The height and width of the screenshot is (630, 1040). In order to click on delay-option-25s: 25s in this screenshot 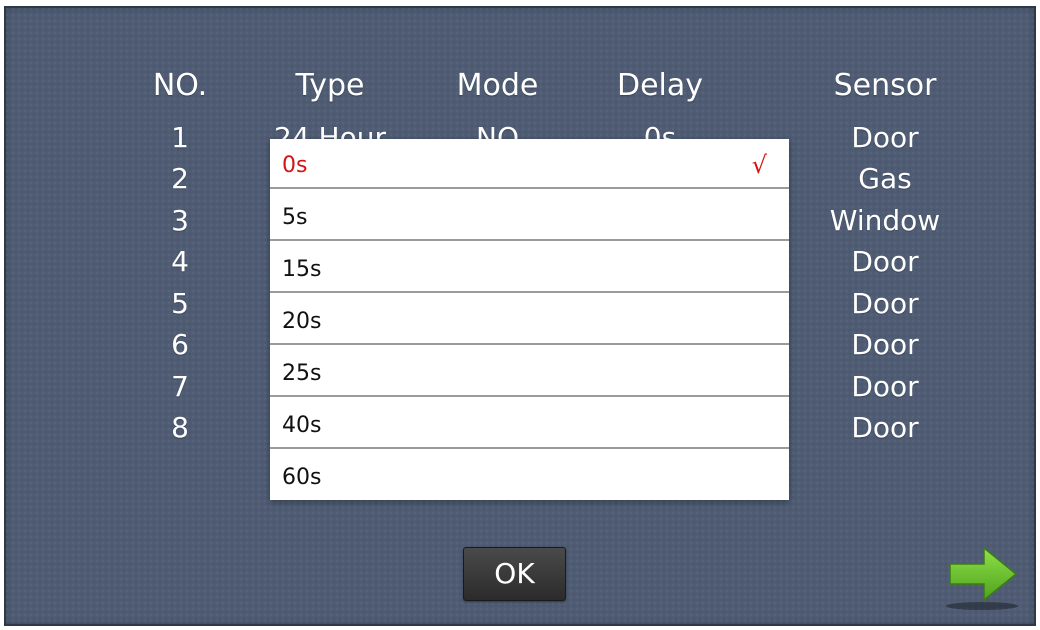, I will do `click(529, 372)`.